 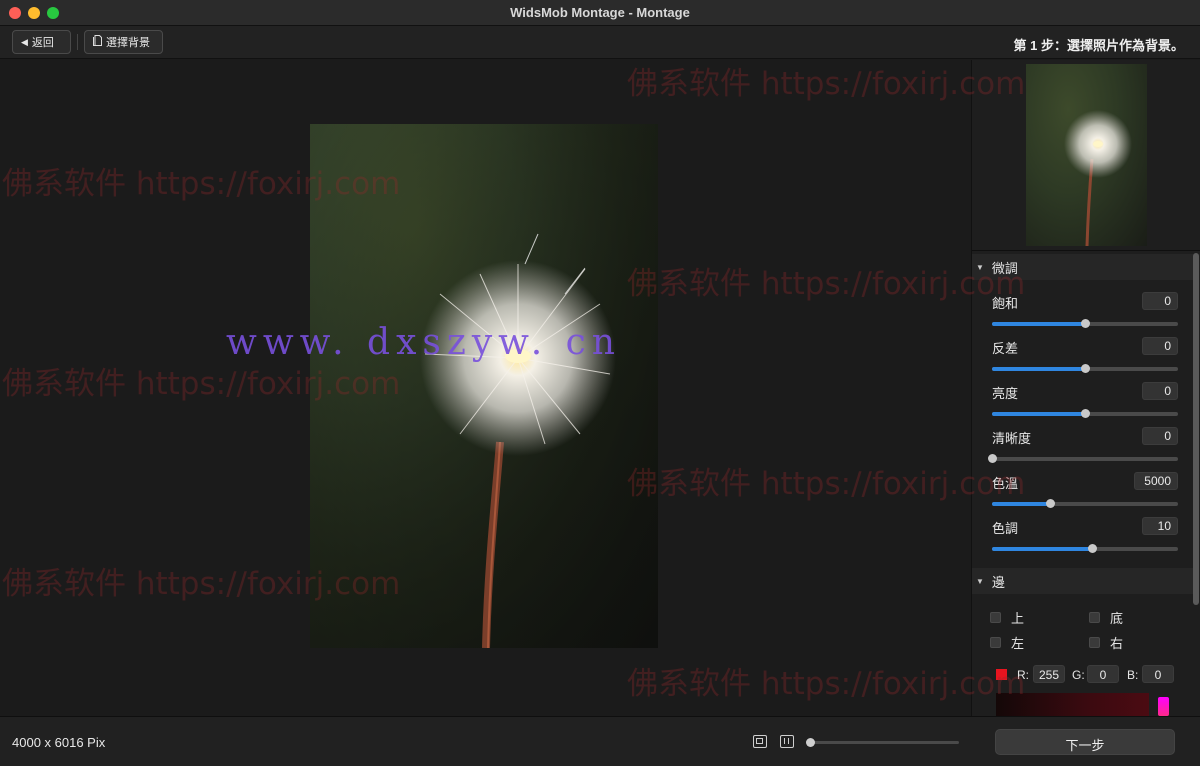 I want to click on brightness-slider, so click(x=1085, y=413).